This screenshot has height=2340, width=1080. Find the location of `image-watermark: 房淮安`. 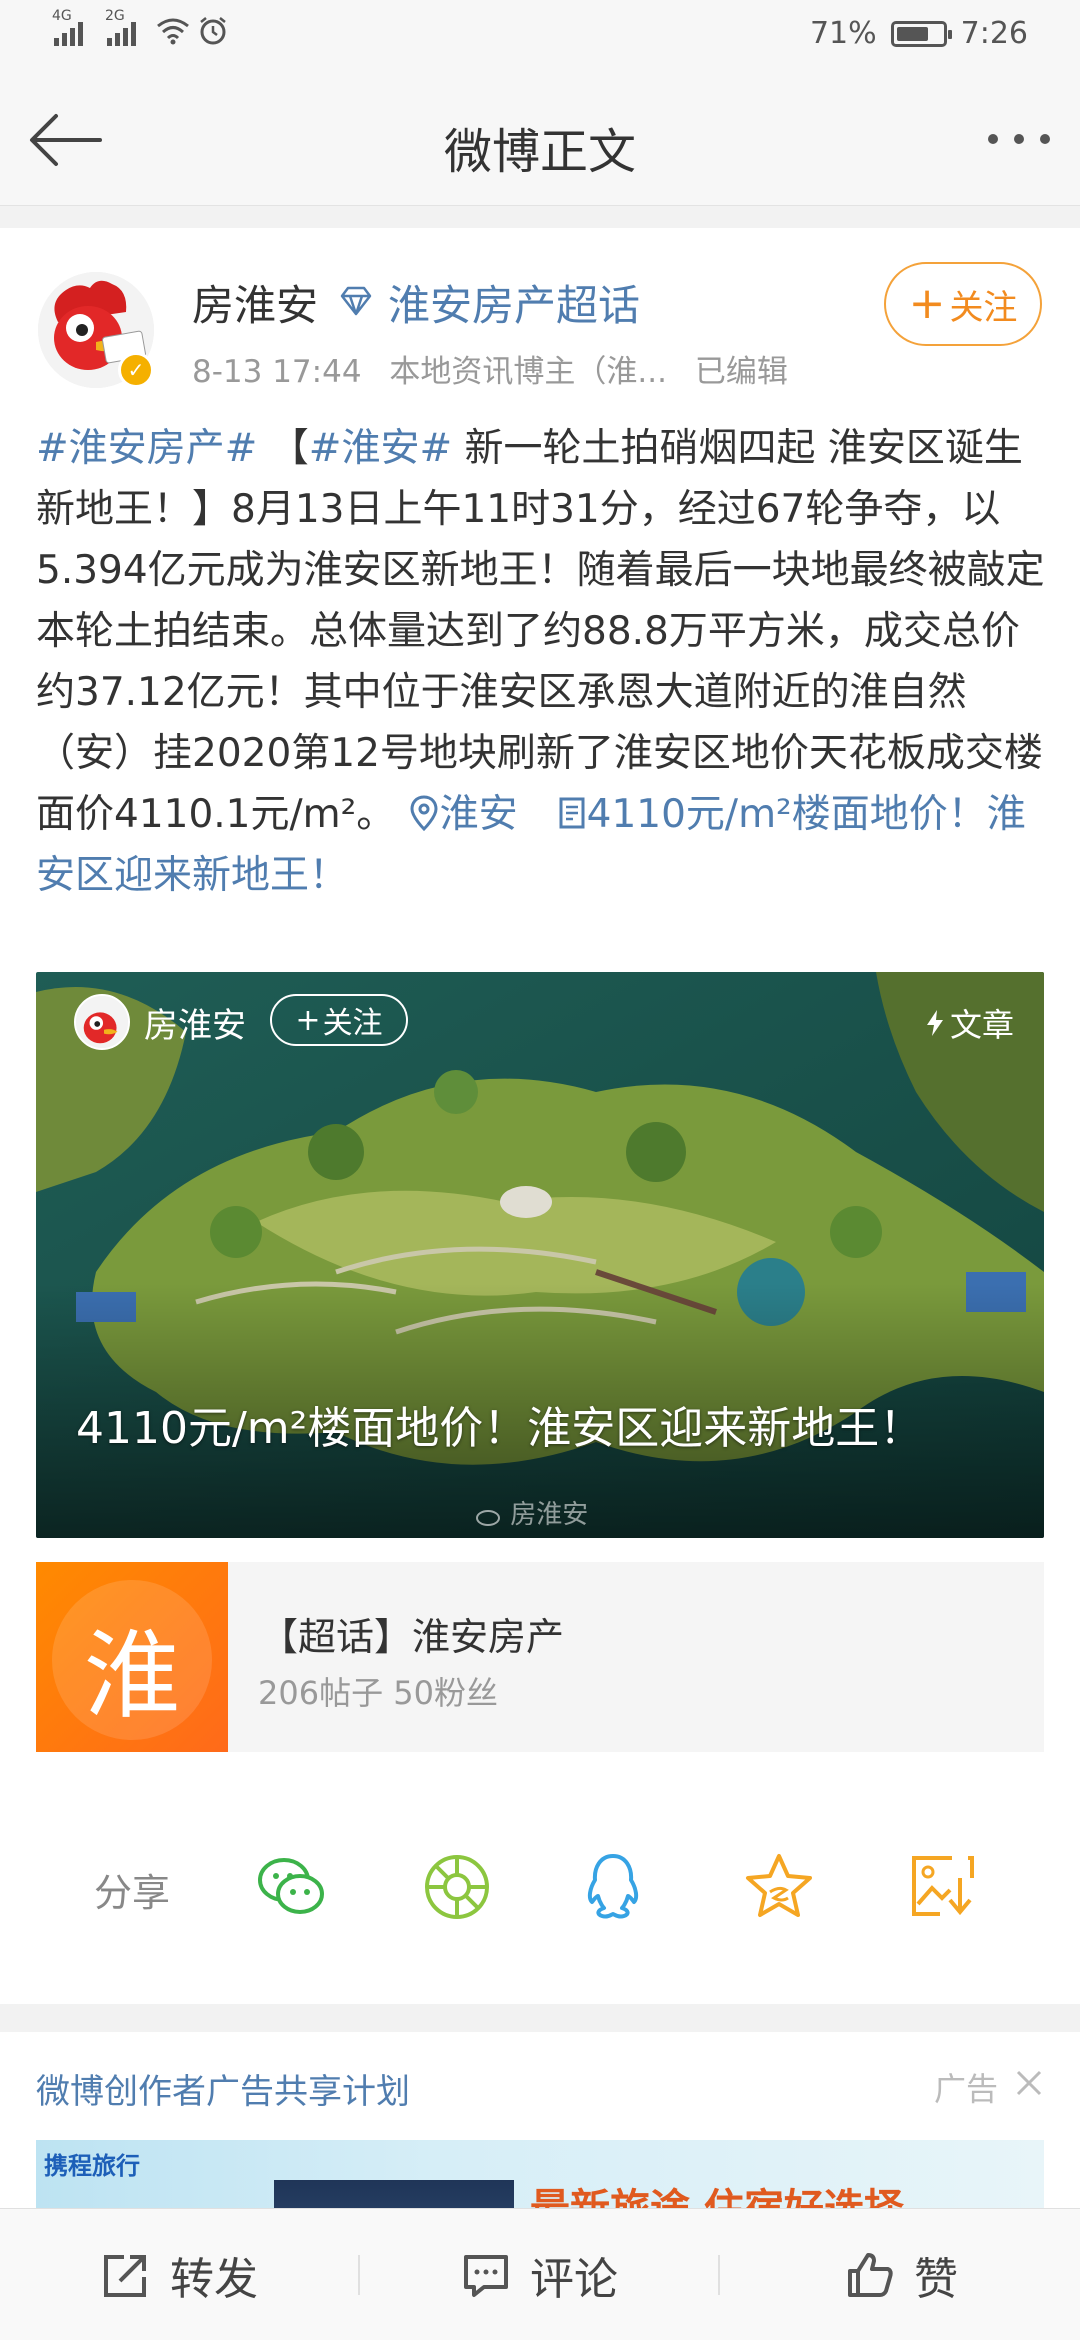

image-watermark: 房淮安 is located at coordinates (532, 1512).